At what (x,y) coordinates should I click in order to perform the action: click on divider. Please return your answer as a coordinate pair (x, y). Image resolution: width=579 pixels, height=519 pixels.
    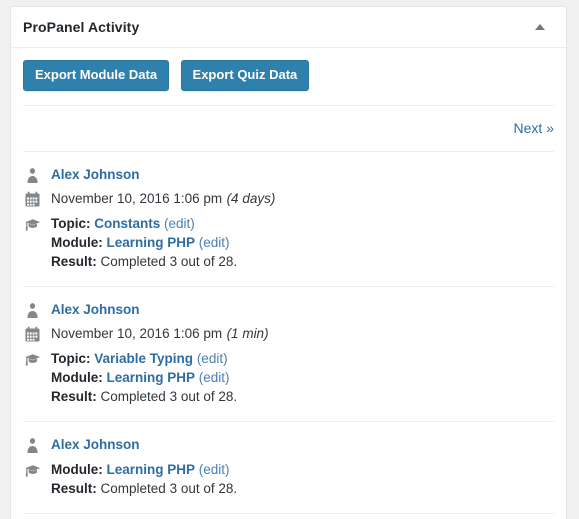
    Looking at the image, I should click on (288, 513).